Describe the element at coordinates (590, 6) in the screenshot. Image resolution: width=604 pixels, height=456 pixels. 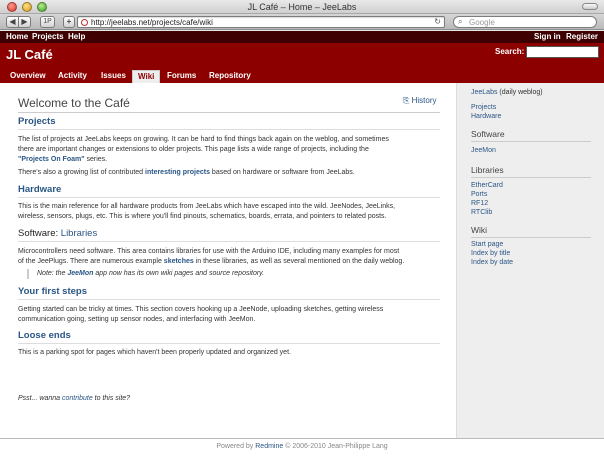
I see `toolbar-toggle-button` at that location.